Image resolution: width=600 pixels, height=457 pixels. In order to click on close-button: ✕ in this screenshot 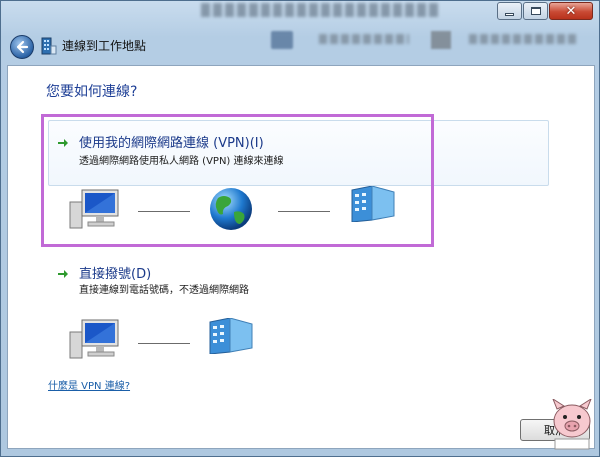, I will do `click(571, 11)`.